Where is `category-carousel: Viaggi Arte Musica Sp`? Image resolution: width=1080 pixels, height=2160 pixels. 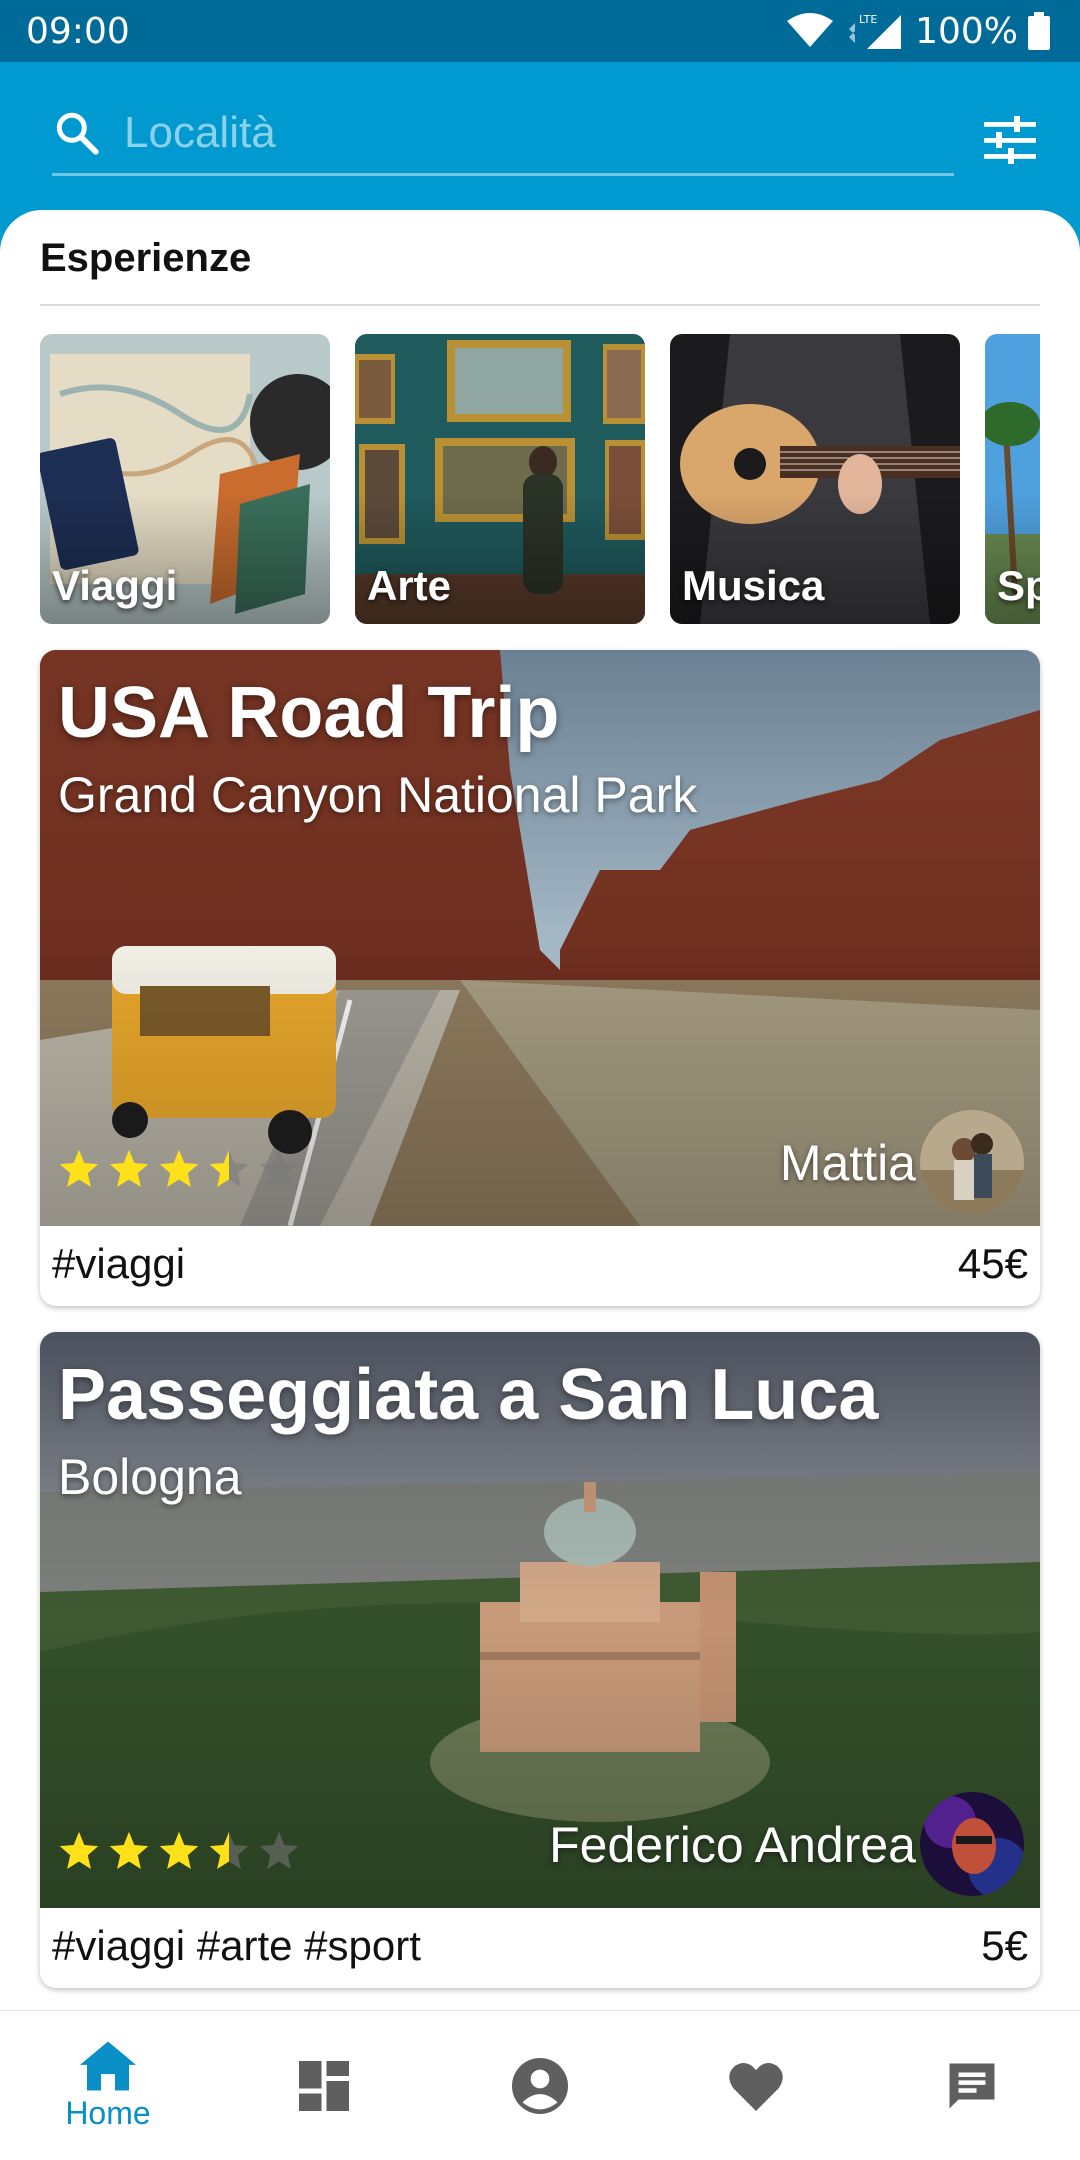
category-carousel: Viaggi Arte Musica Sp is located at coordinates (540, 479).